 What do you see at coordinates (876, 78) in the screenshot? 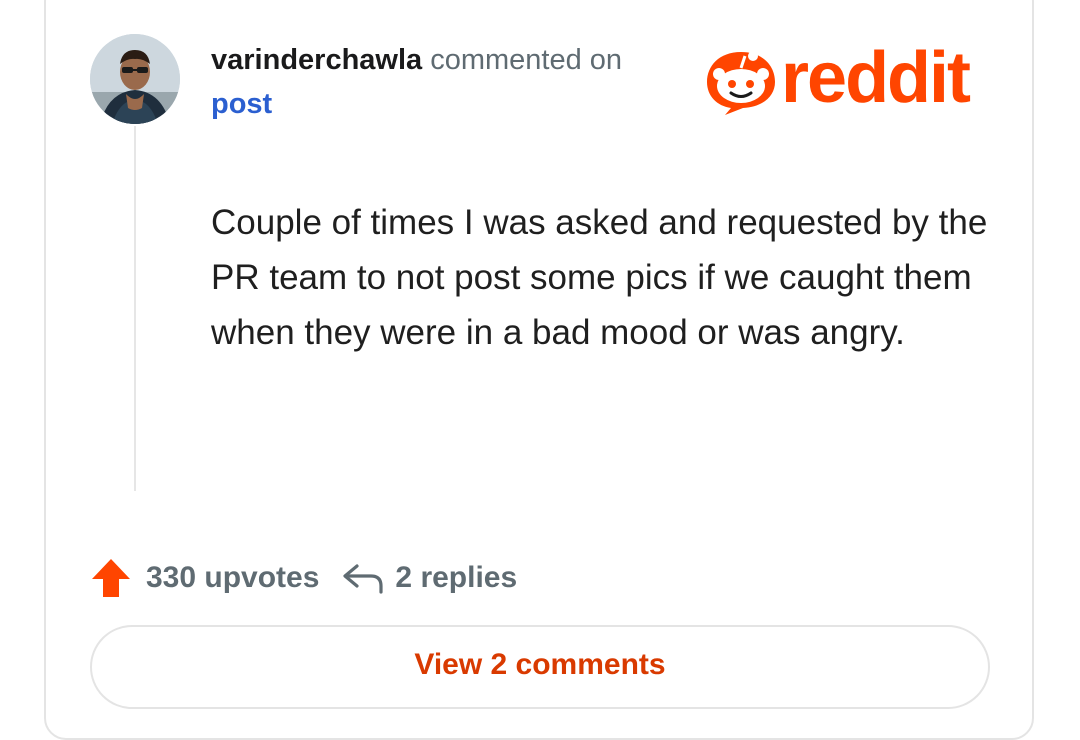
I see `reddit-wordmark: reddit` at bounding box center [876, 78].